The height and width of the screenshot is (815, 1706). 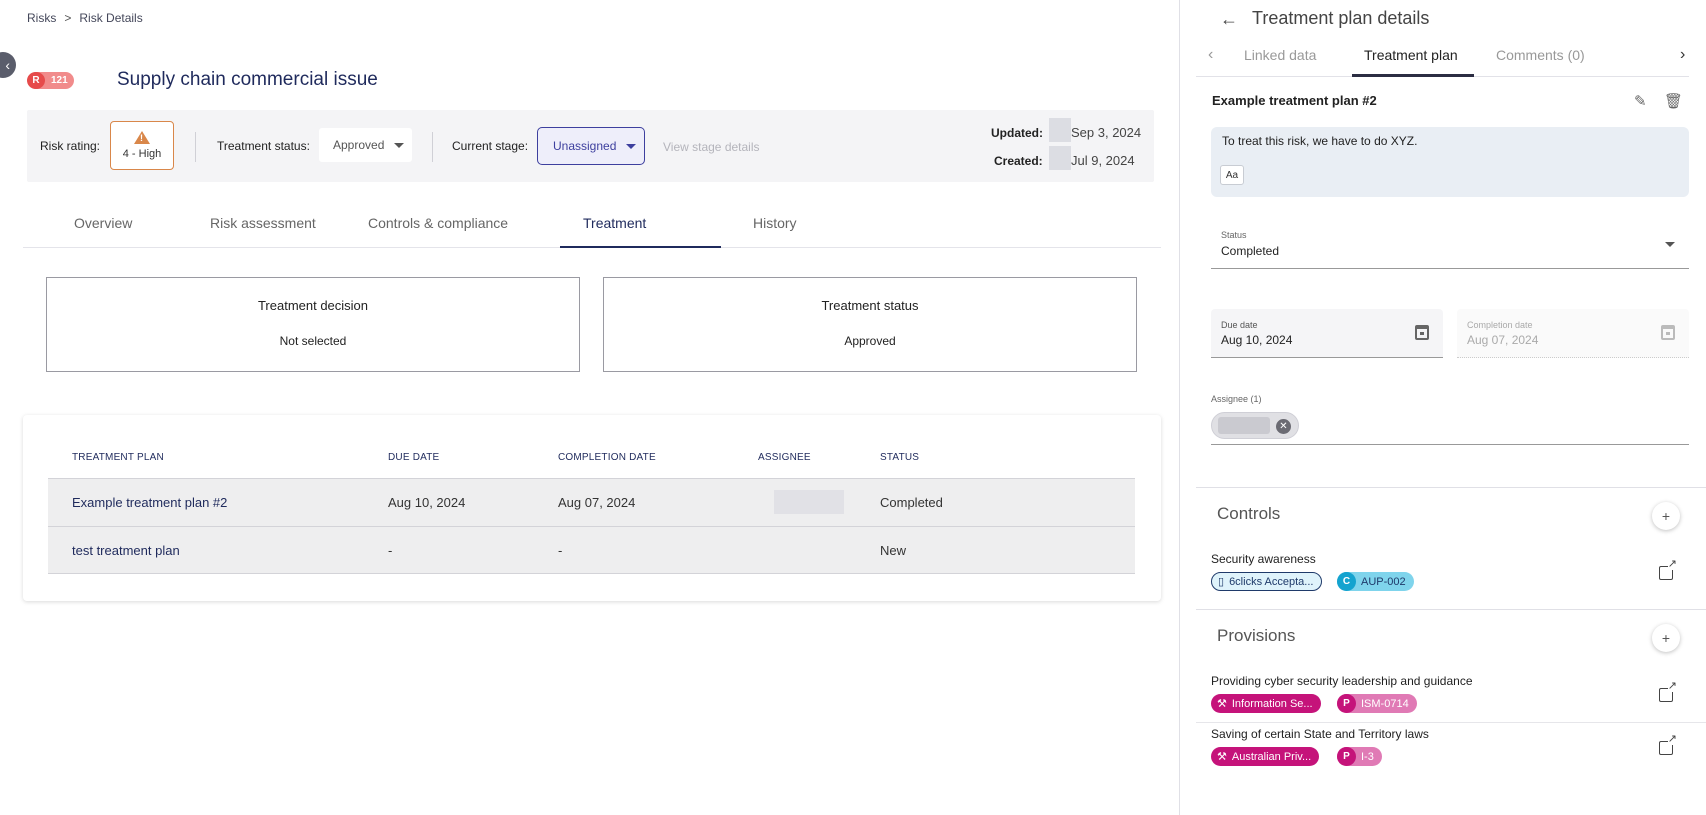 I want to click on assignee-field-underline, so click(x=1450, y=444).